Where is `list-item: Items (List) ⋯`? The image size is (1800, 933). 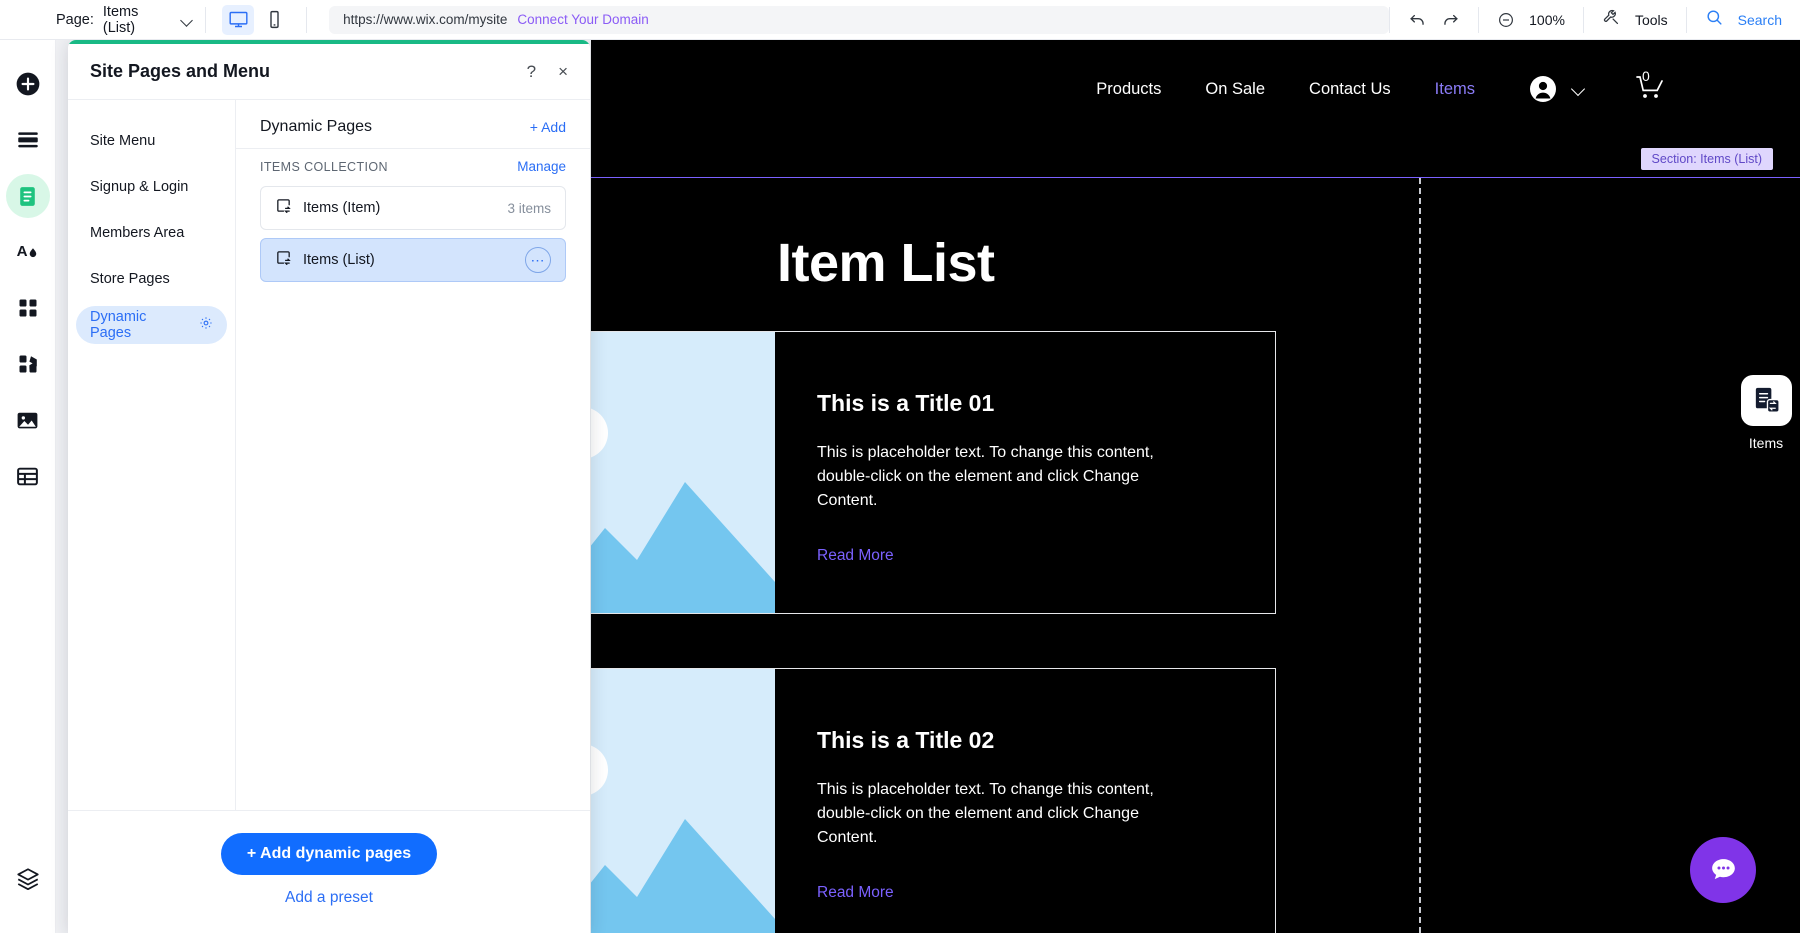 list-item: Items (List) ⋯ is located at coordinates (413, 260).